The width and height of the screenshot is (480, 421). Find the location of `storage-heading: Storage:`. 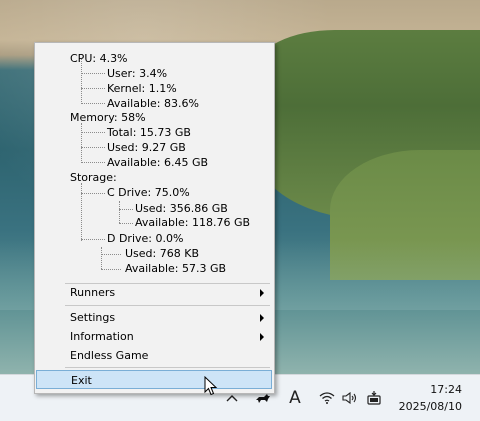

storage-heading: Storage: is located at coordinates (93, 177).